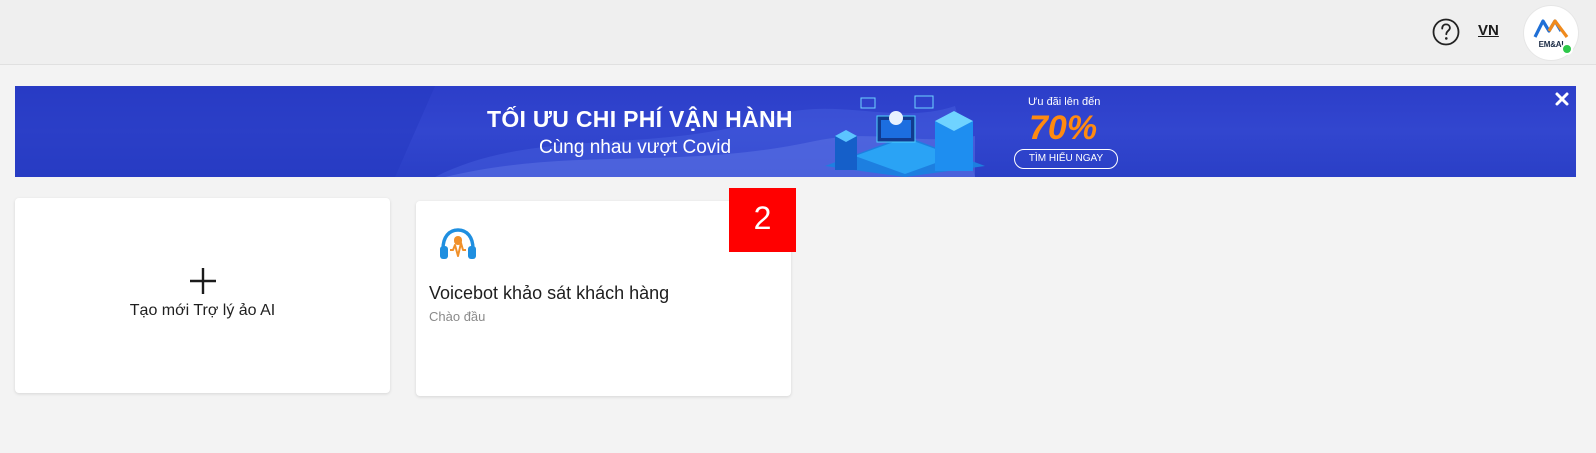 The width and height of the screenshot is (1596, 453). What do you see at coordinates (202, 295) in the screenshot?
I see `create-assistant-card: Tạo mới Trợ lý ảo AI` at bounding box center [202, 295].